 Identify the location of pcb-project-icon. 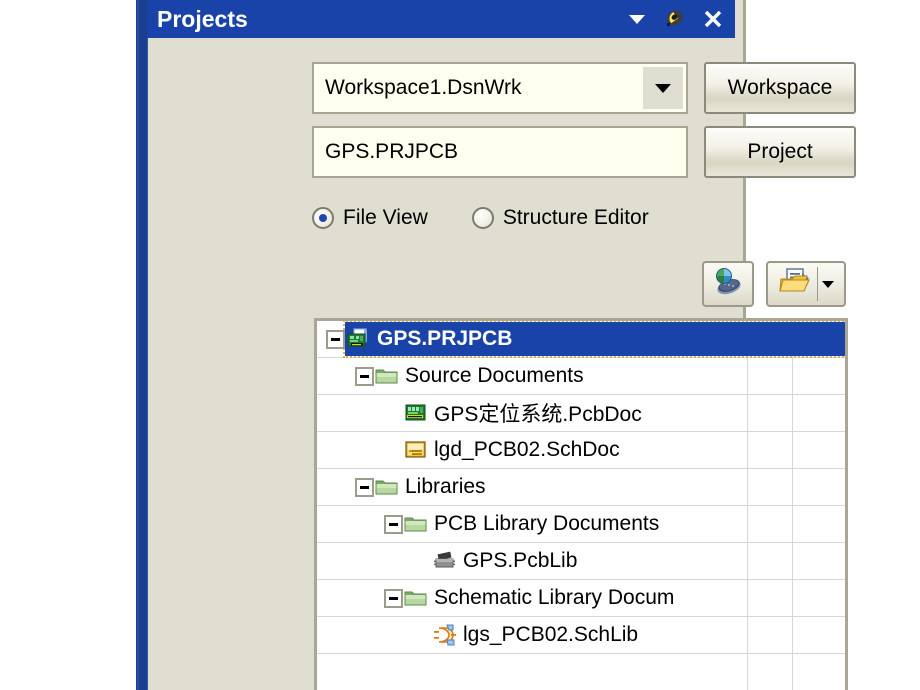
(358, 339).